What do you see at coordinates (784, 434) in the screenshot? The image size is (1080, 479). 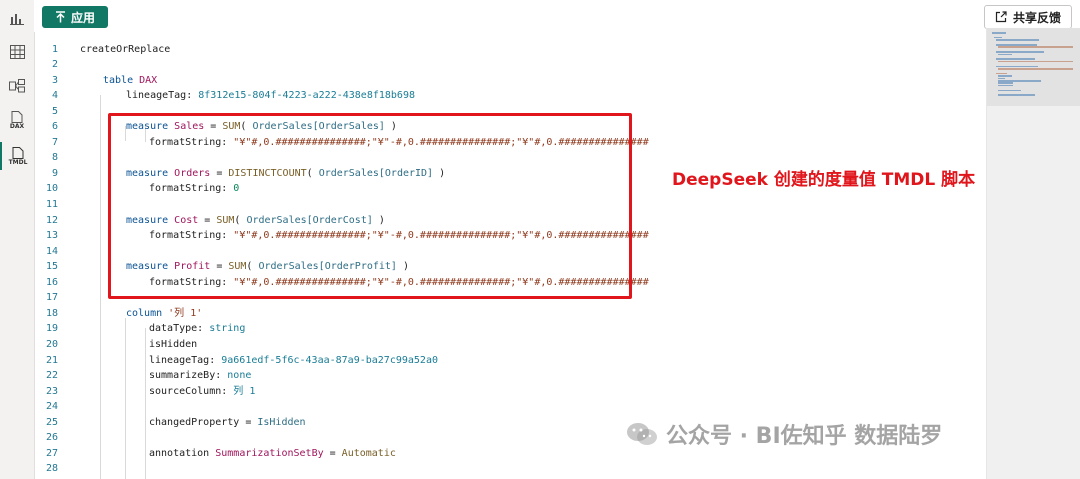 I see `watermark: 公众号 · BI佐知乎 数据陆罗` at bounding box center [784, 434].